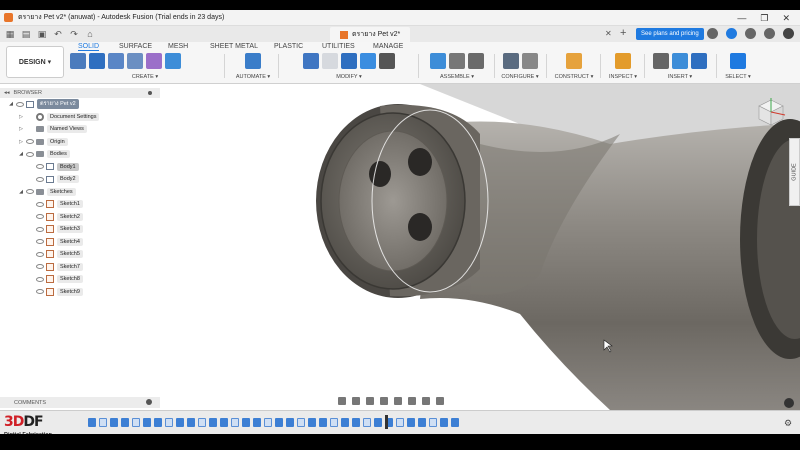  What do you see at coordinates (80, 167) in the screenshot?
I see `browser-item-body1: Body1` at bounding box center [80, 167].